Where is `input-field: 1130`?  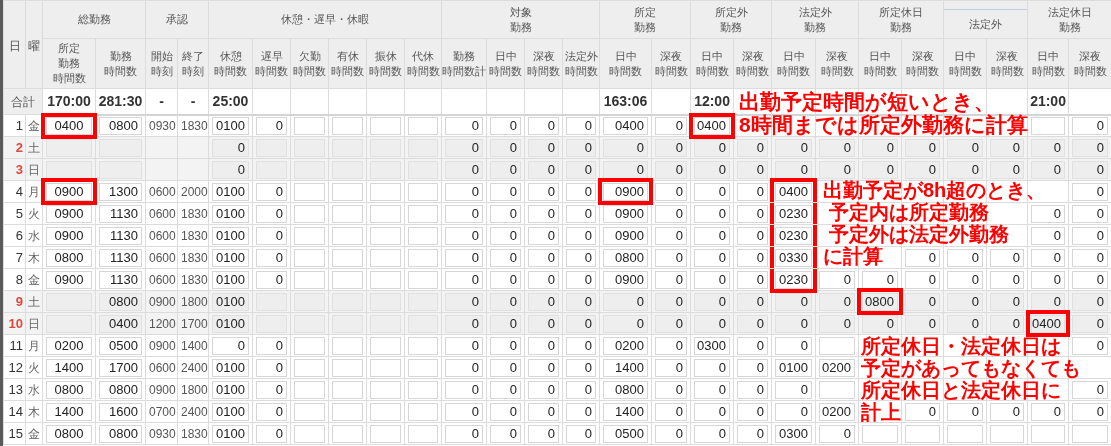
input-field: 1130 is located at coordinates (120, 235).